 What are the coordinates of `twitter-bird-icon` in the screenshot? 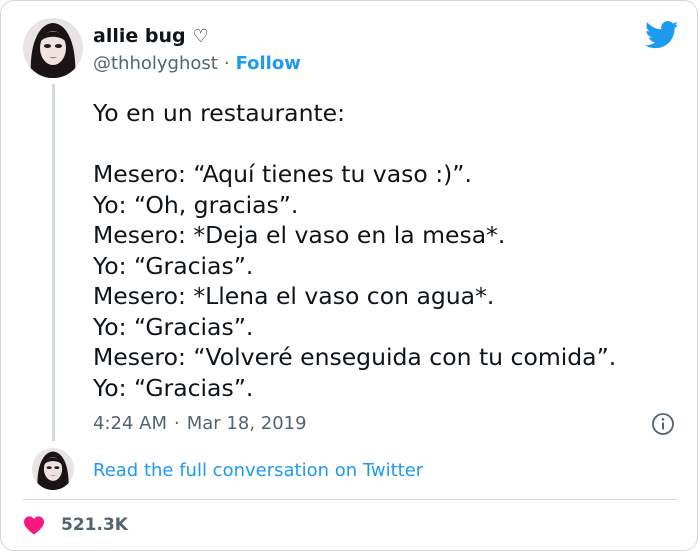 It's located at (662, 35).